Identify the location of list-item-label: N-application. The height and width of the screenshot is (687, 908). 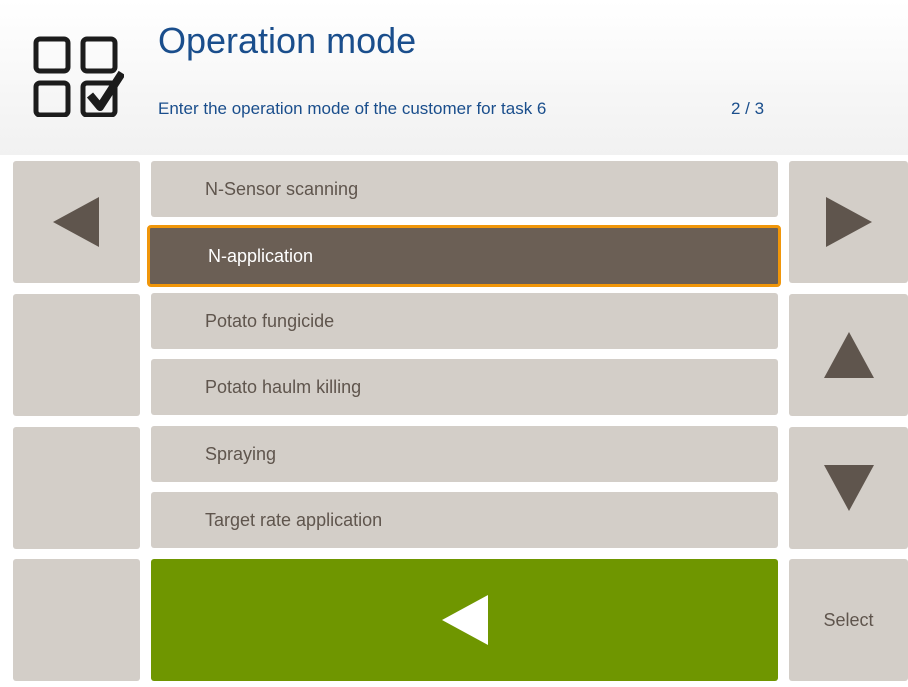
(261, 255).